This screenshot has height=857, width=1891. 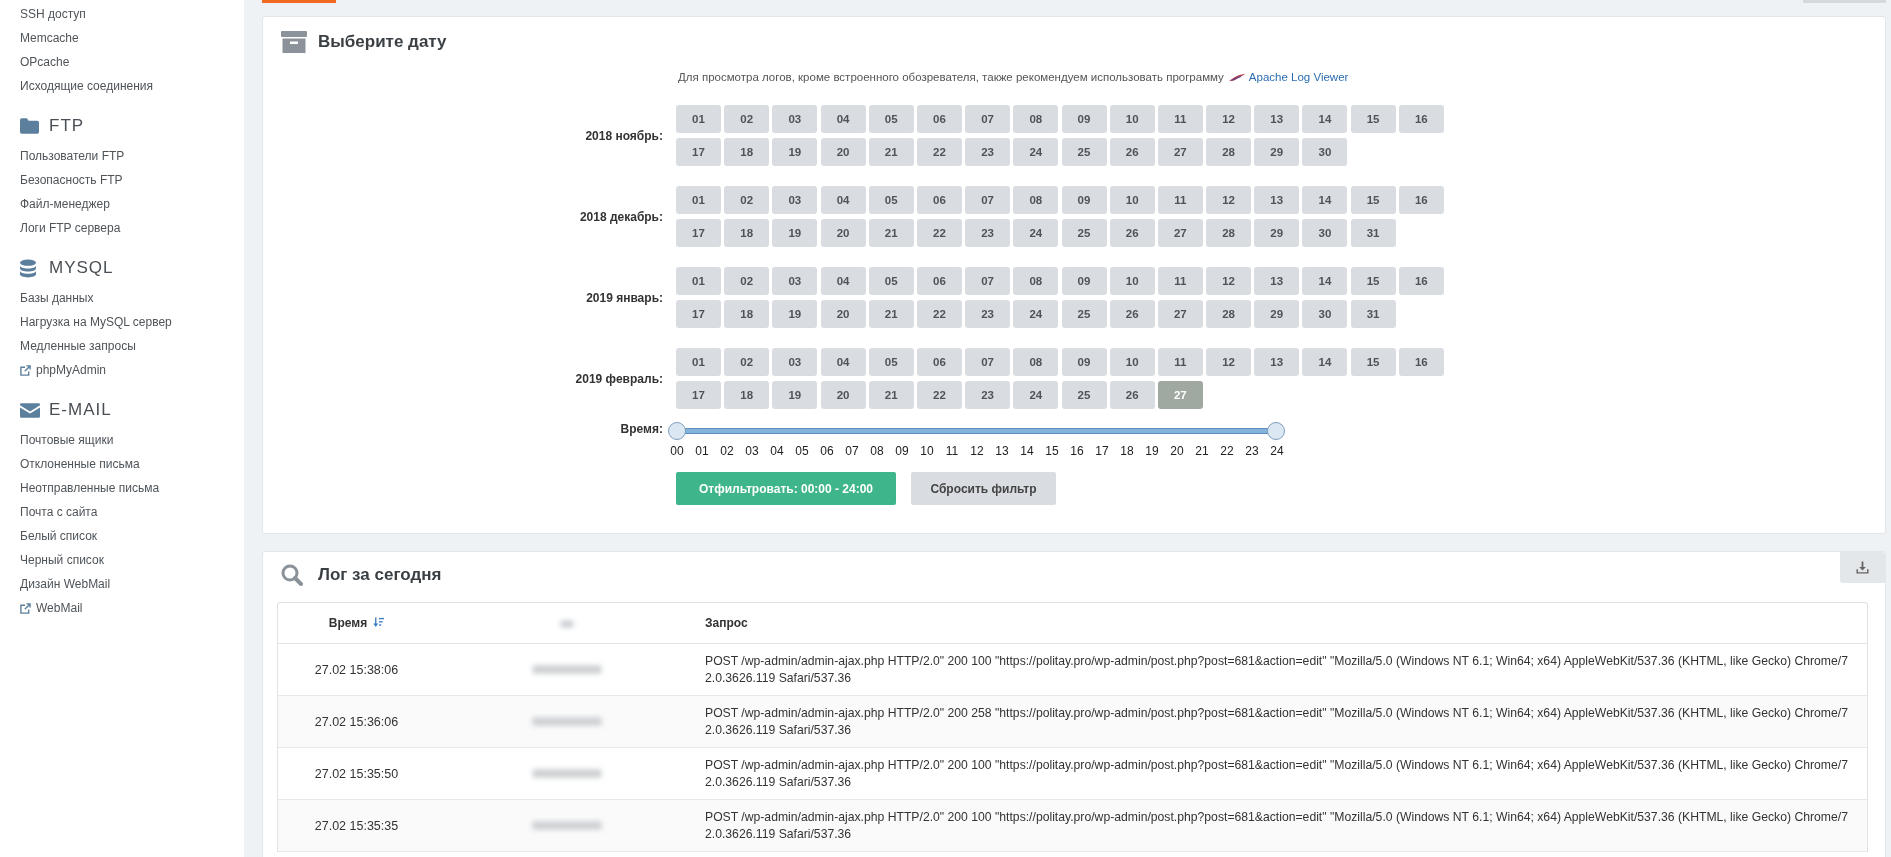 I want to click on sidebar-item: Дизайн WebMail, so click(x=65, y=584).